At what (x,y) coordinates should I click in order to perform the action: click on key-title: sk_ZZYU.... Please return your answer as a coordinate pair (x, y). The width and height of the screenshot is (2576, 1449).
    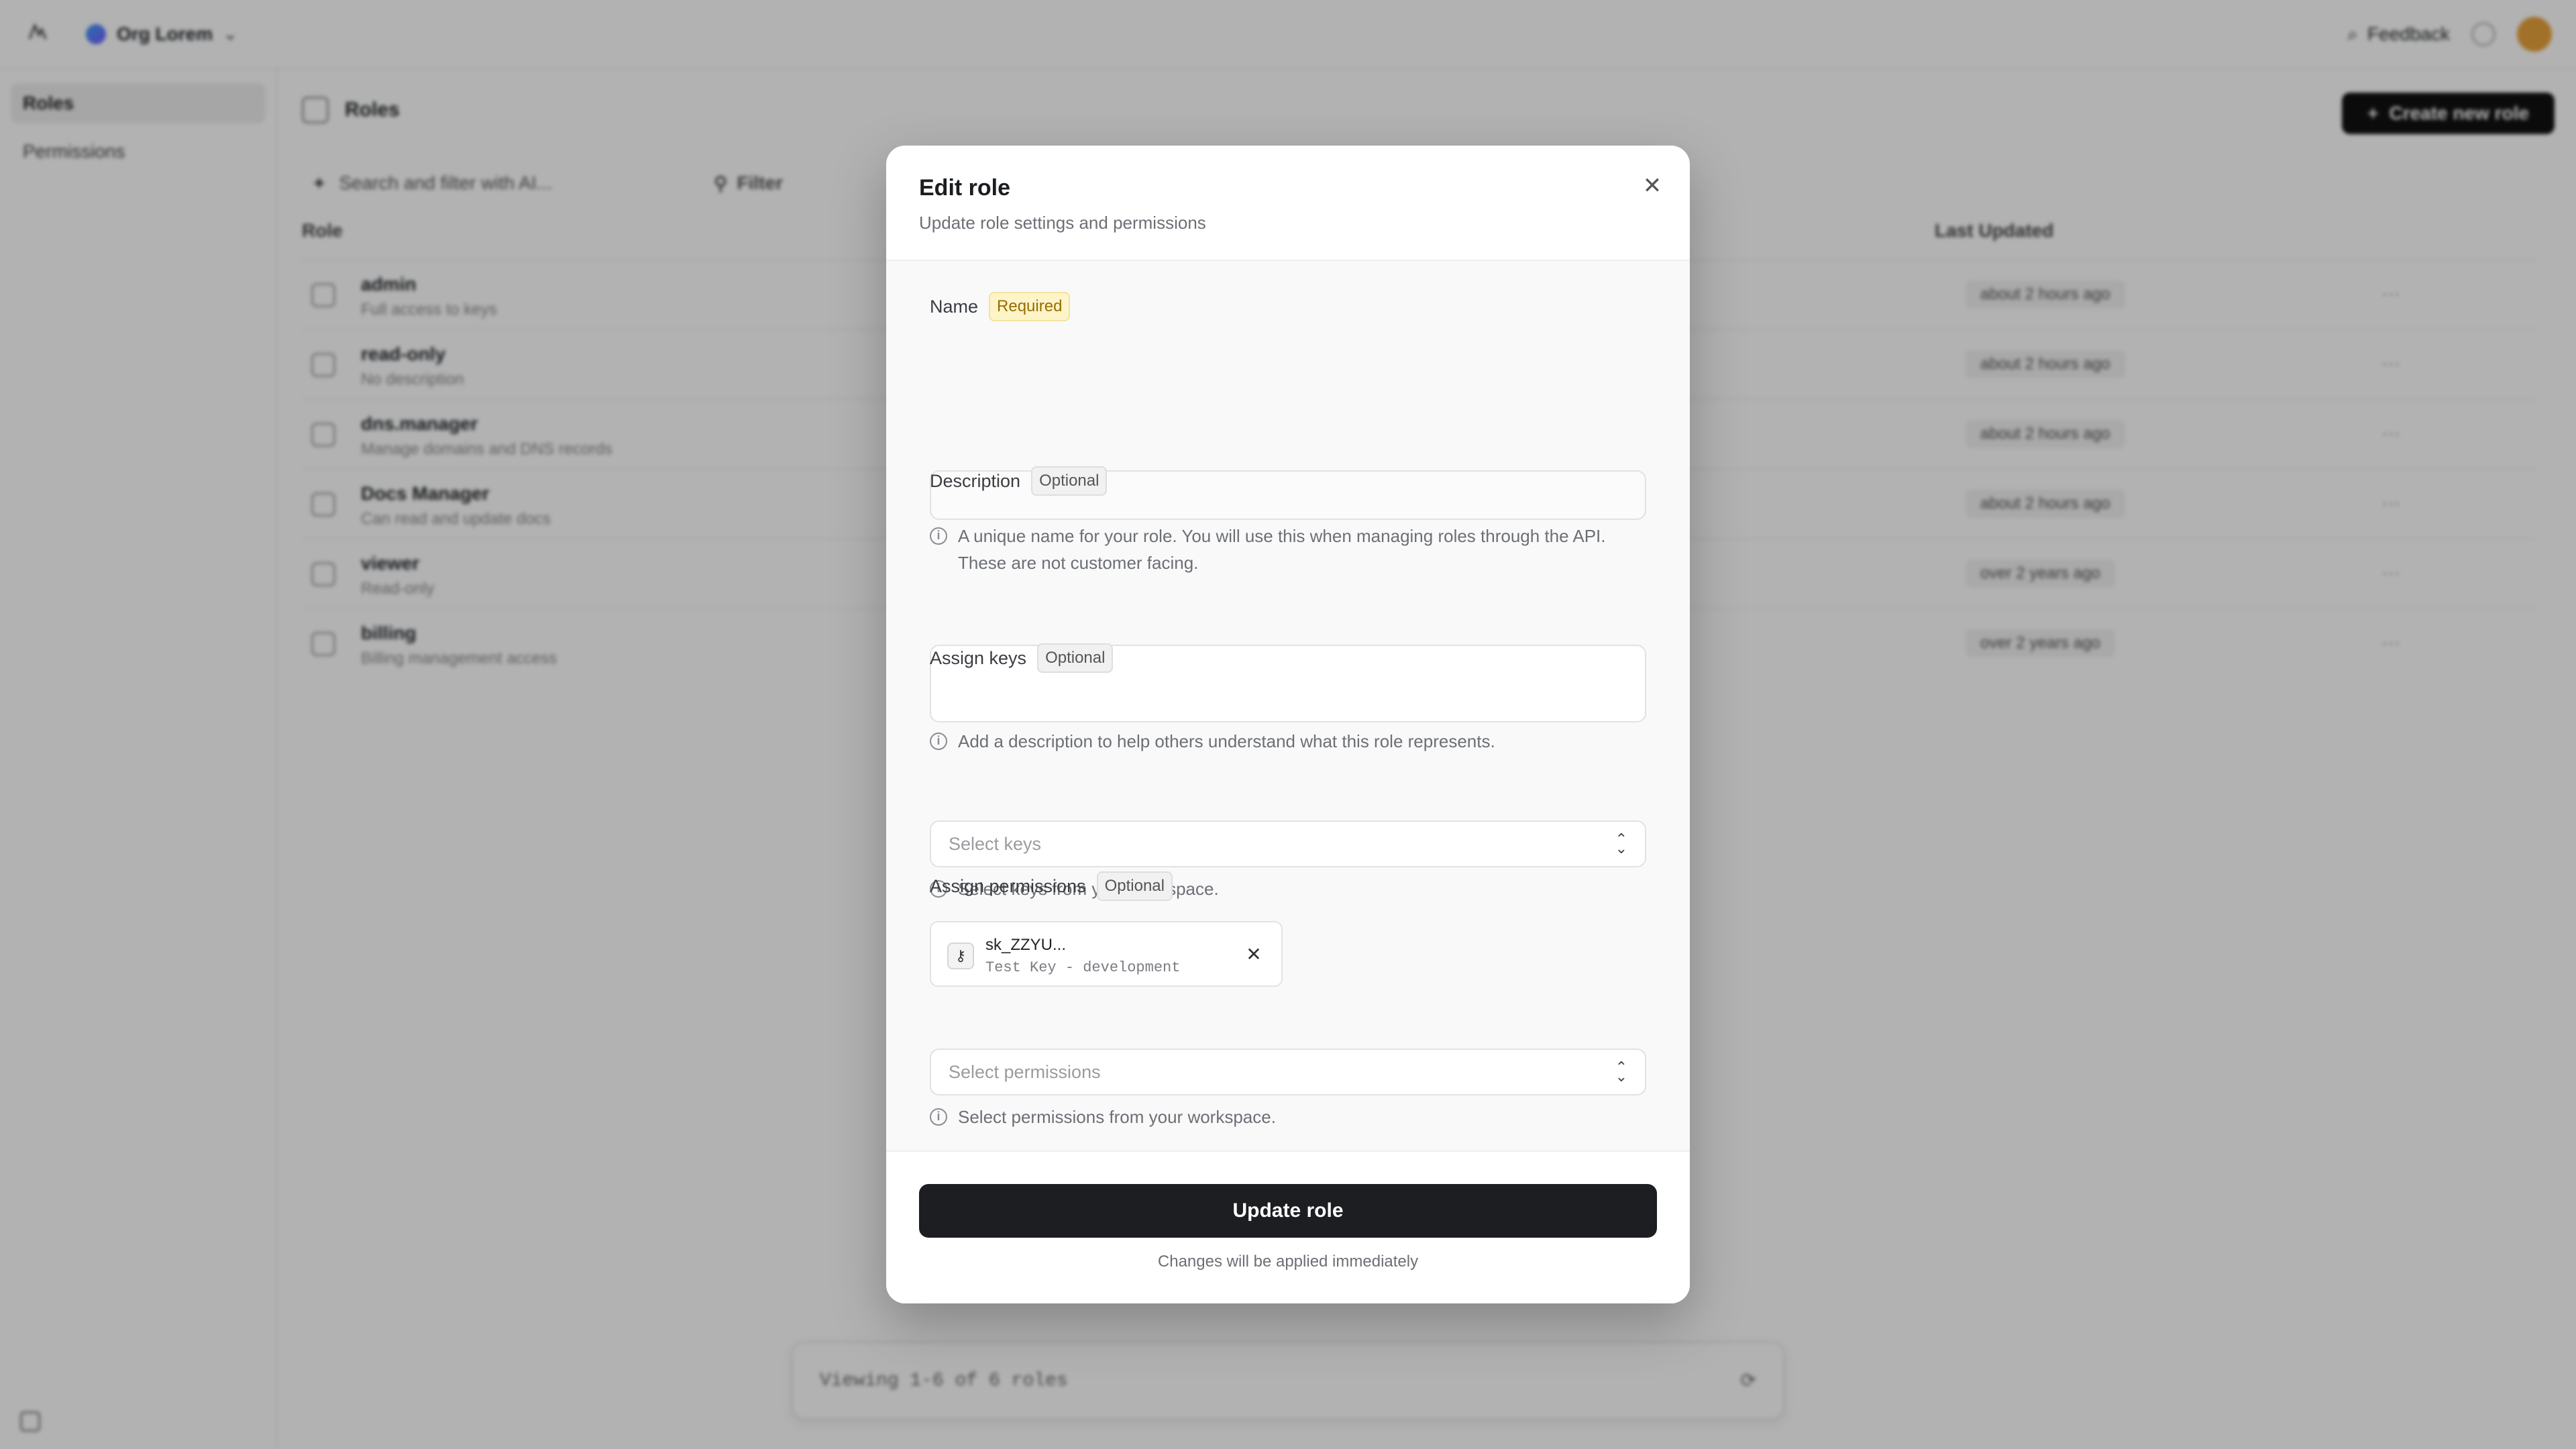
    Looking at the image, I should click on (1026, 945).